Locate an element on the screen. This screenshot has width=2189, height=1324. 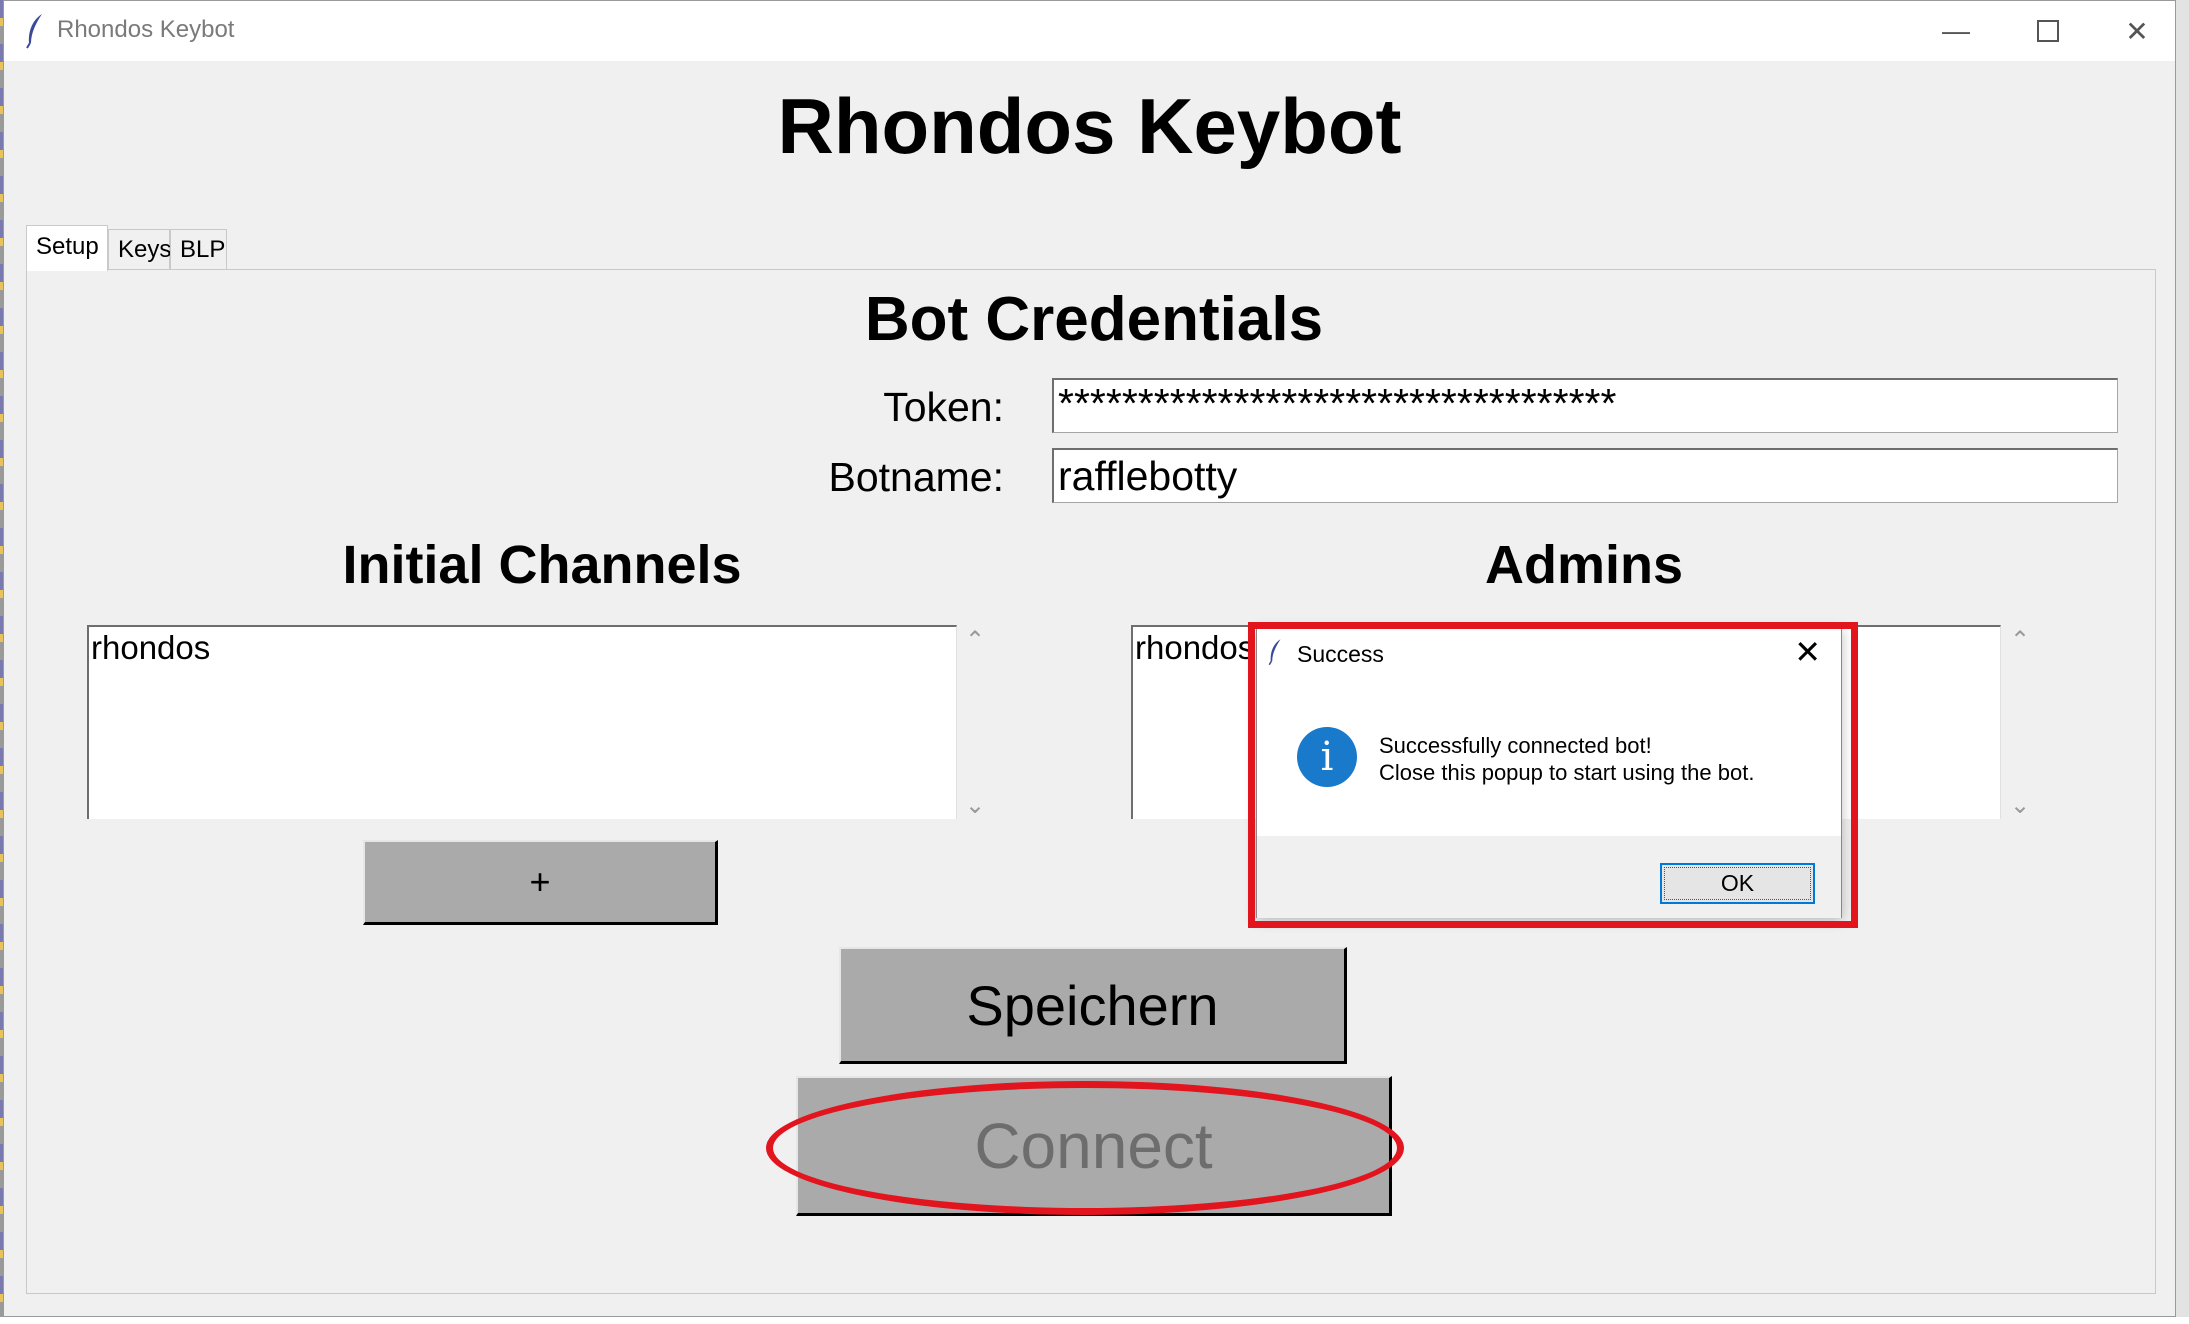
feather-icon is located at coordinates (34, 31).